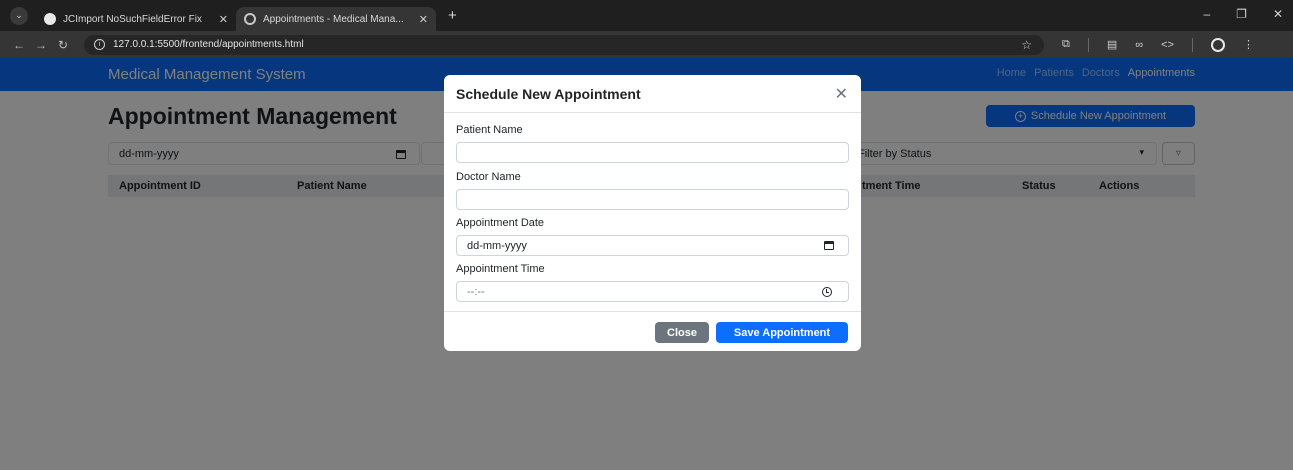 The image size is (1293, 470). What do you see at coordinates (652, 331) in the screenshot?
I see `modal-footer: Close Save Appointment` at bounding box center [652, 331].